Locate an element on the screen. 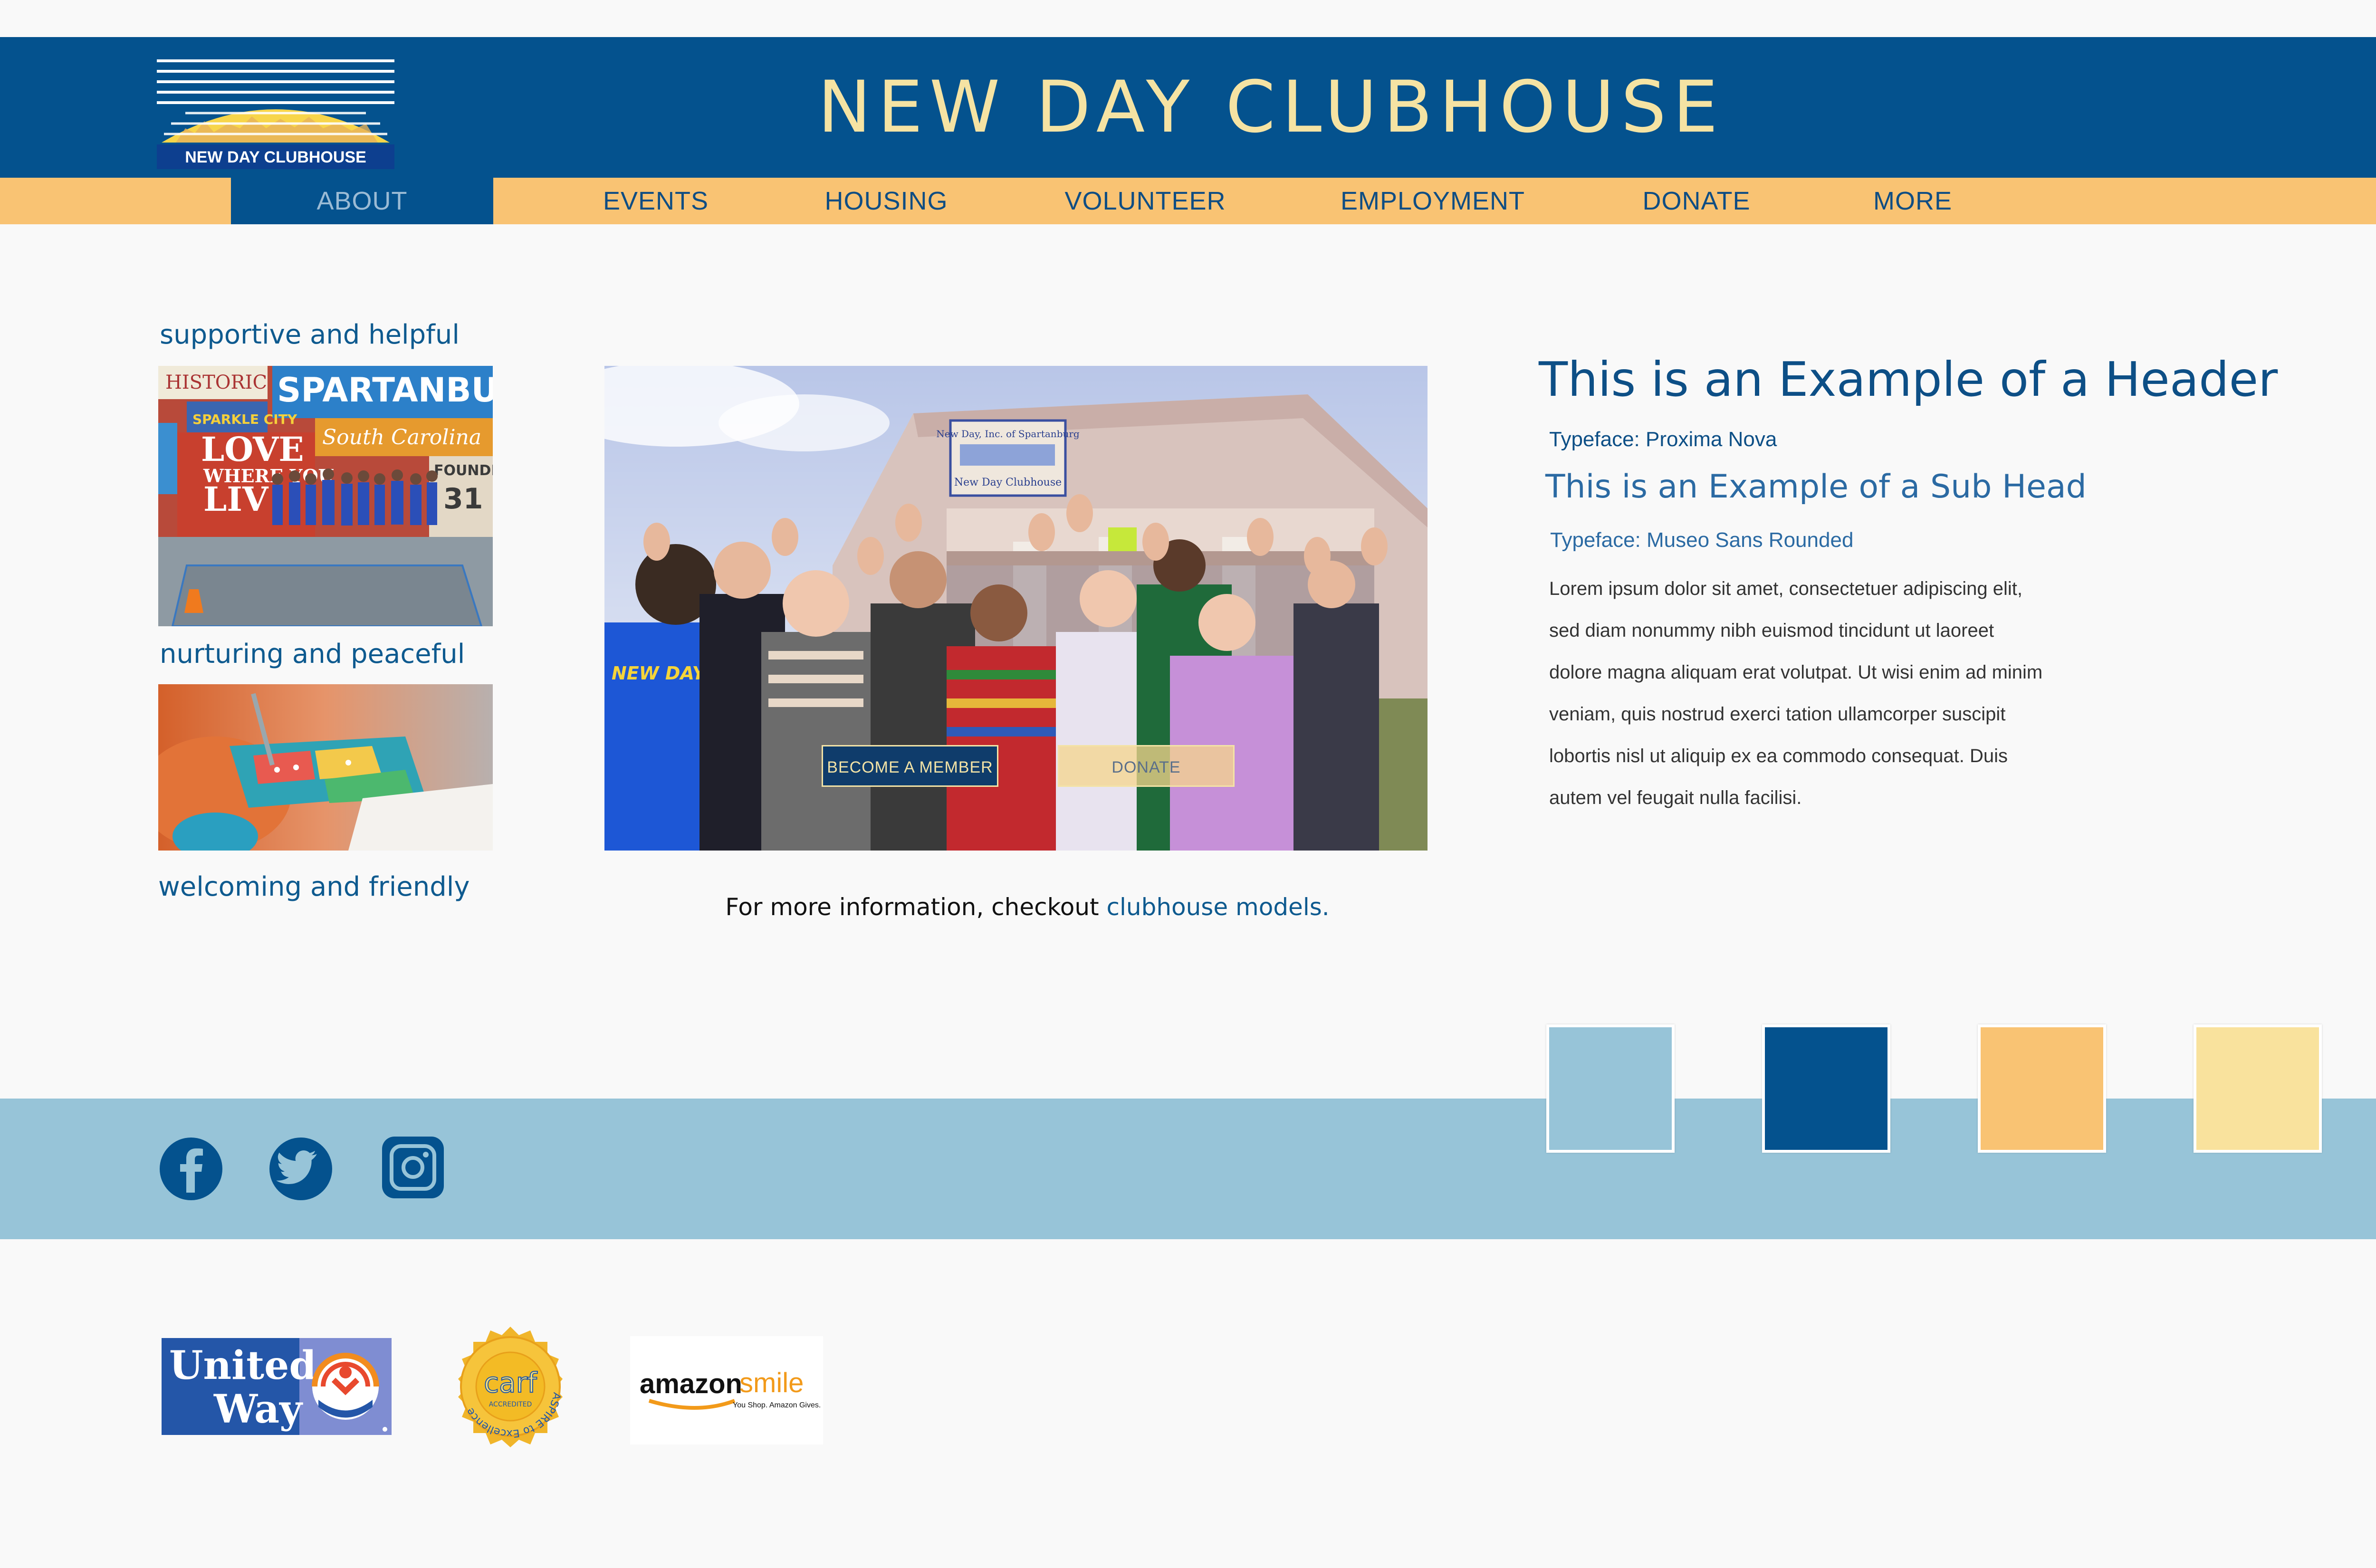  clubhouse-models-link: clubhouse models. is located at coordinates (1218, 907).